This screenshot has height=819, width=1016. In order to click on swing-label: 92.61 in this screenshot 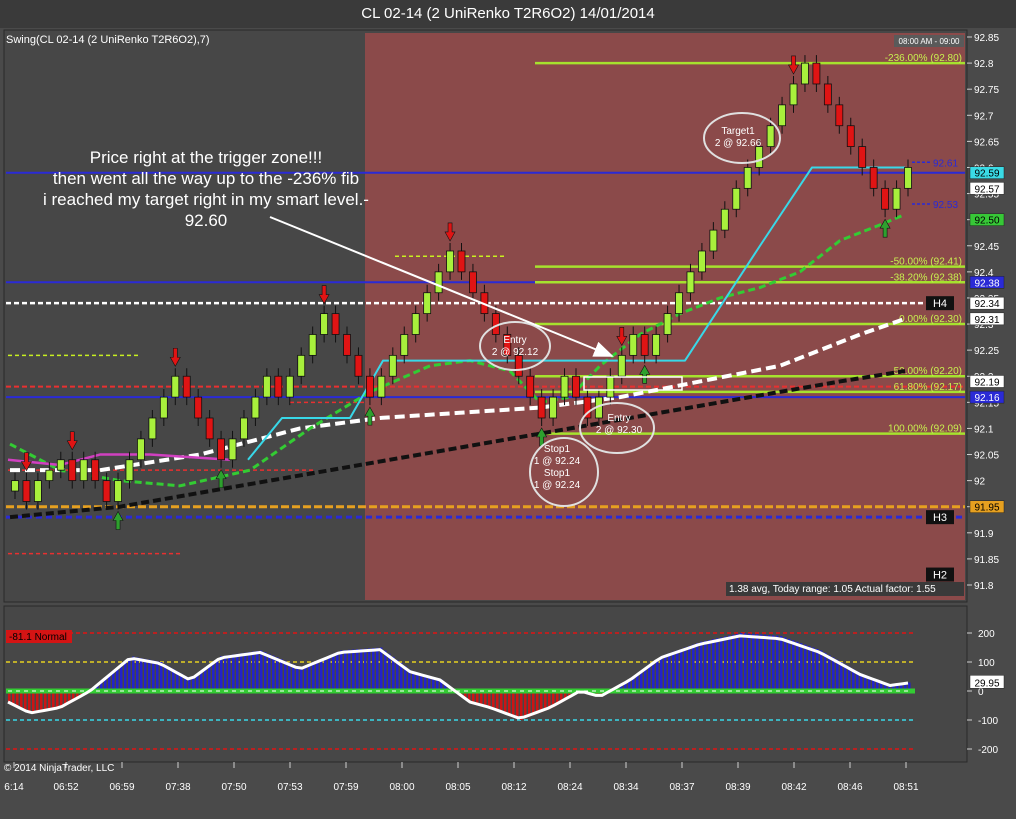, I will do `click(945, 163)`.